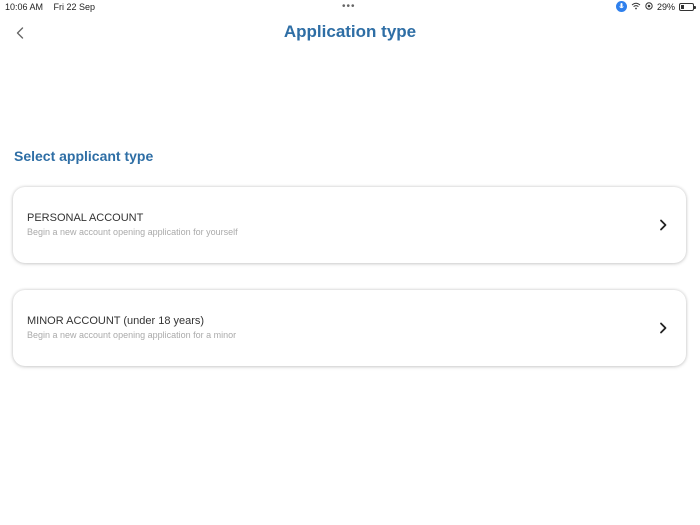 The image size is (700, 525). I want to click on battery-icon, so click(687, 6).